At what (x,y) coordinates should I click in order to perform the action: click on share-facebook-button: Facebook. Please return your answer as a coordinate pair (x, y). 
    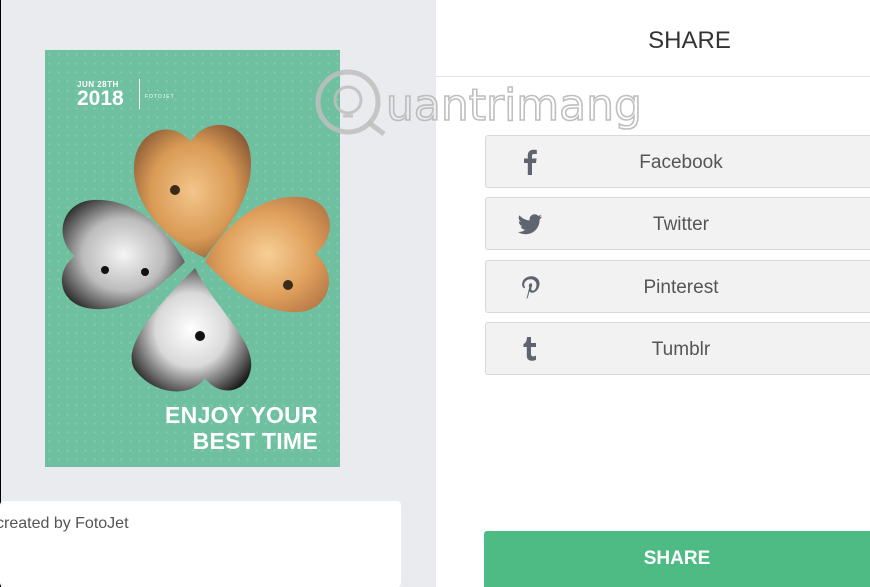
    Looking at the image, I should click on (677, 161).